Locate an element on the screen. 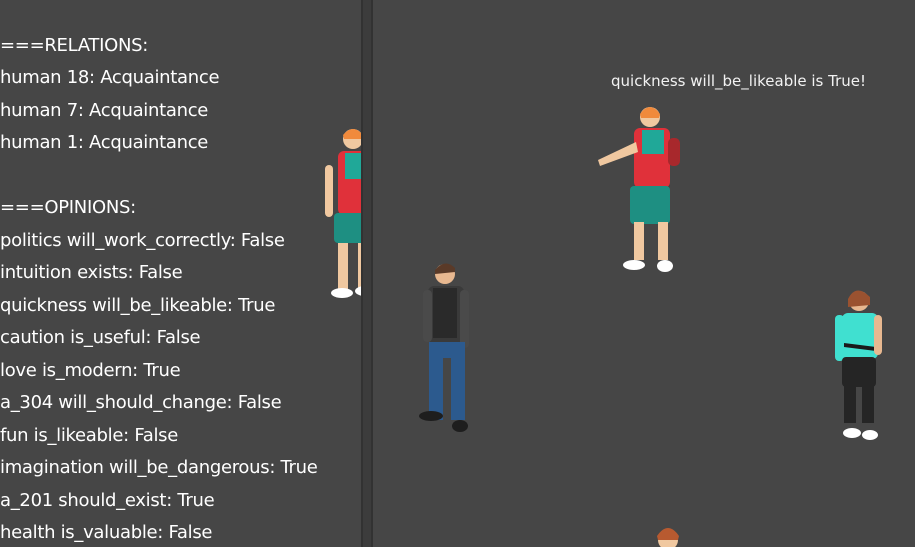  opinion-item: health is_valuable: False is located at coordinates (106, 532).